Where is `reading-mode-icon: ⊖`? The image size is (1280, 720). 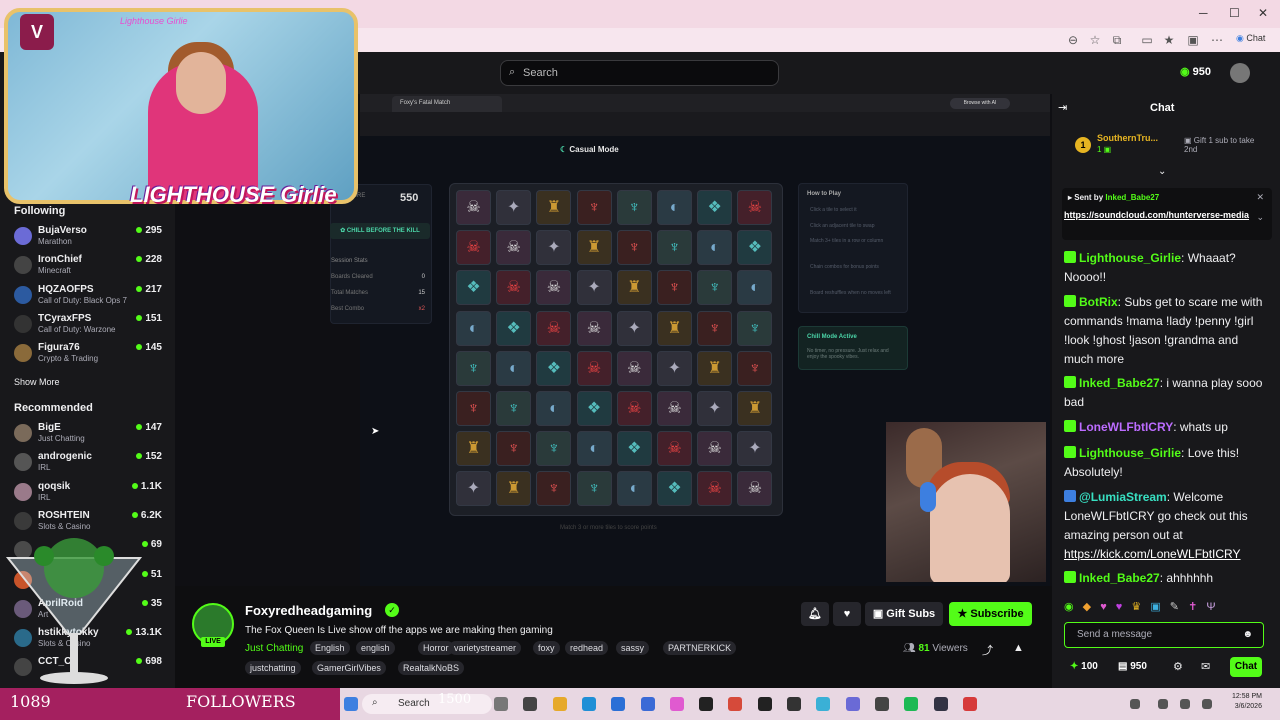 reading-mode-icon: ⊖ is located at coordinates (1073, 40).